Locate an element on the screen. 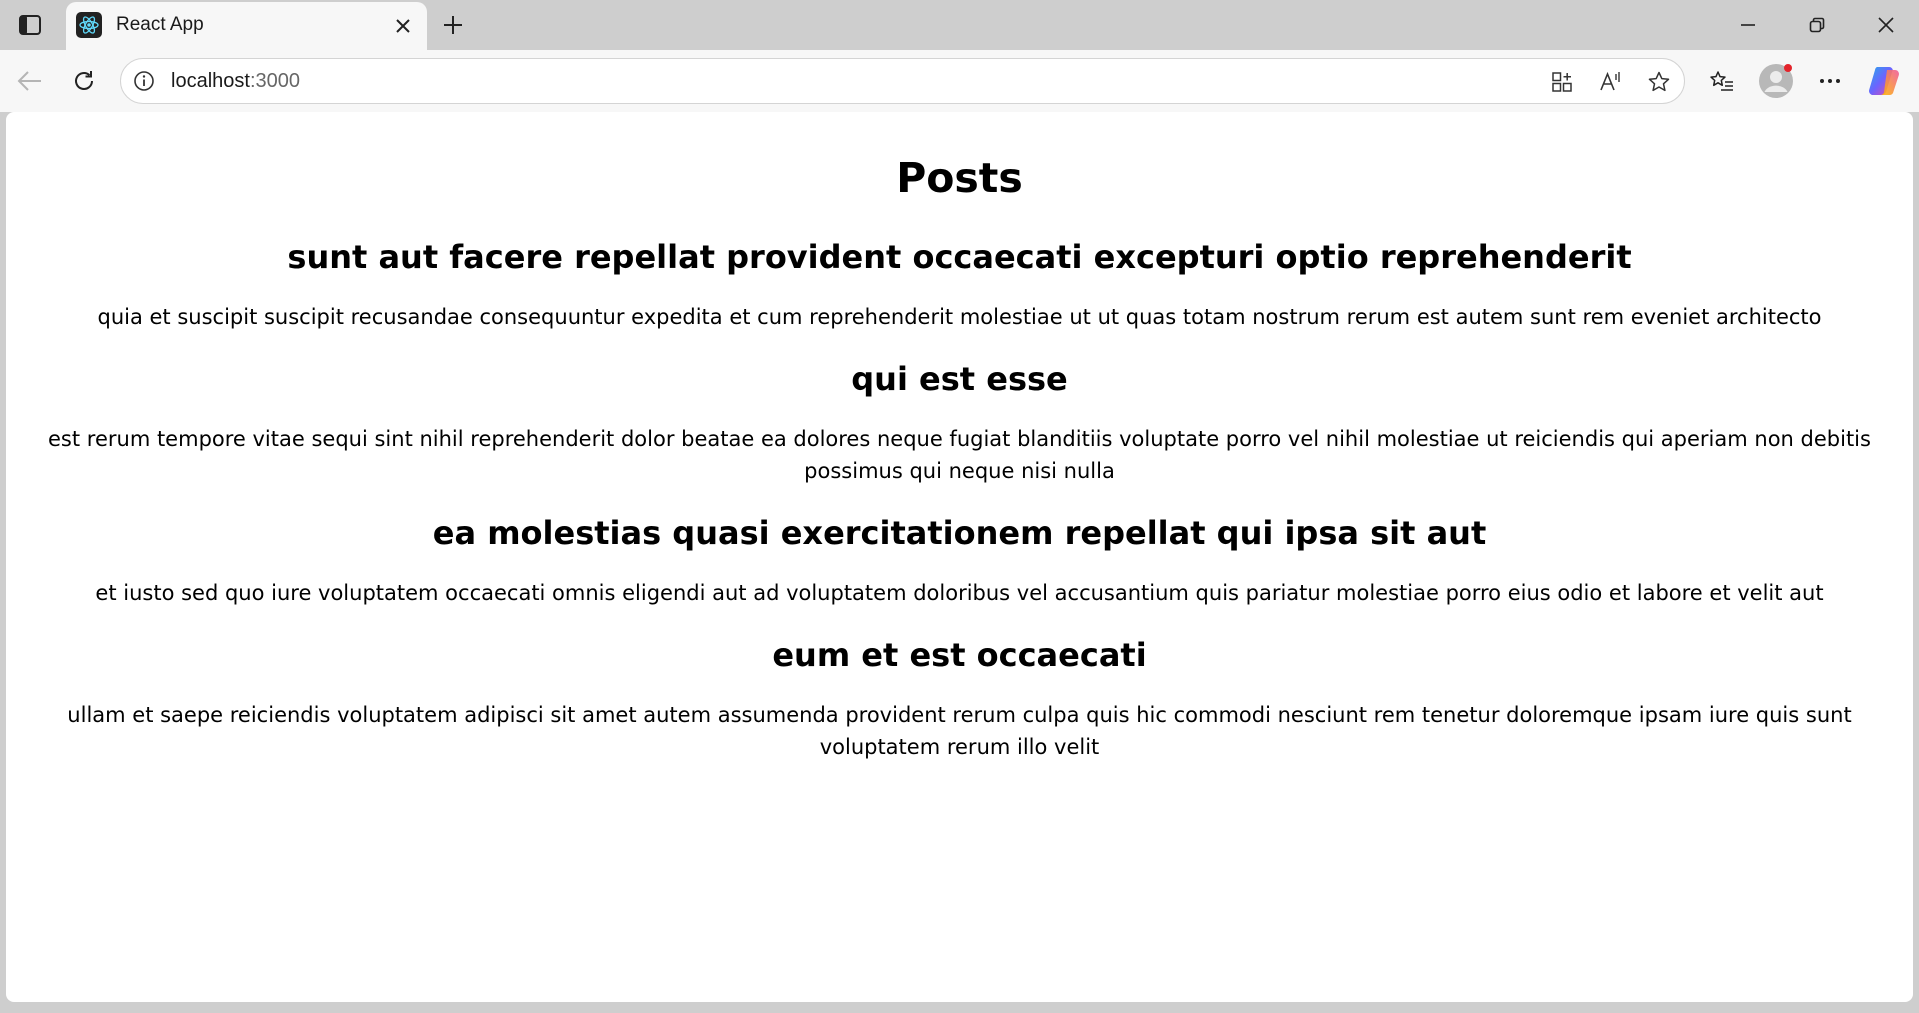 Image resolution: width=1919 pixels, height=1013 pixels. app-available-icon is located at coordinates (1562, 82).